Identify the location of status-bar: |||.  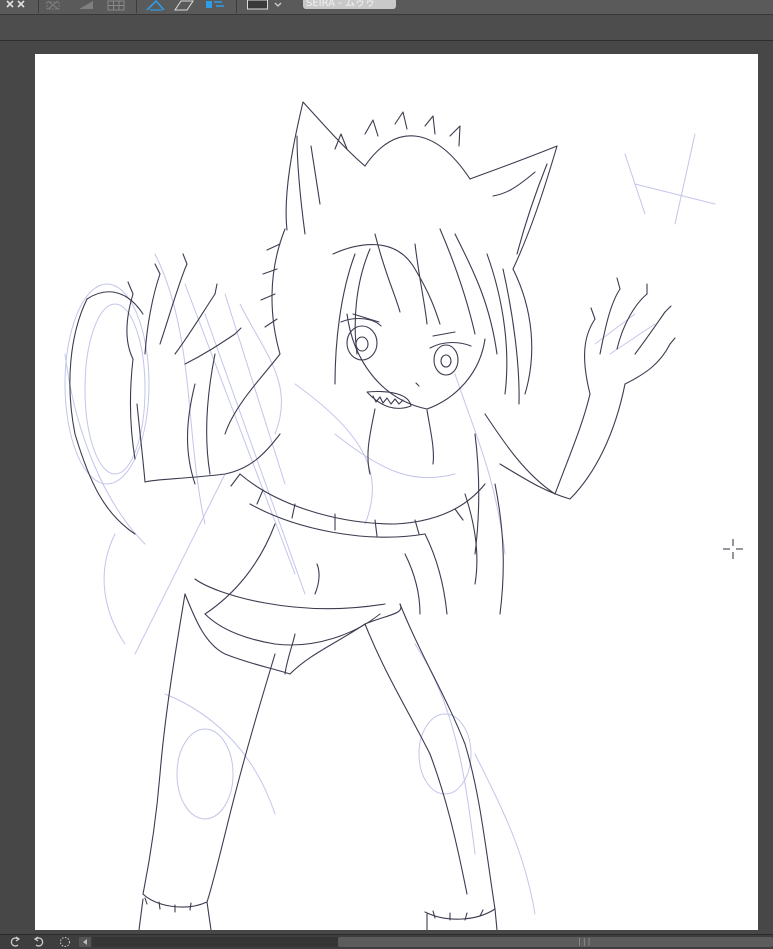
(386, 941).